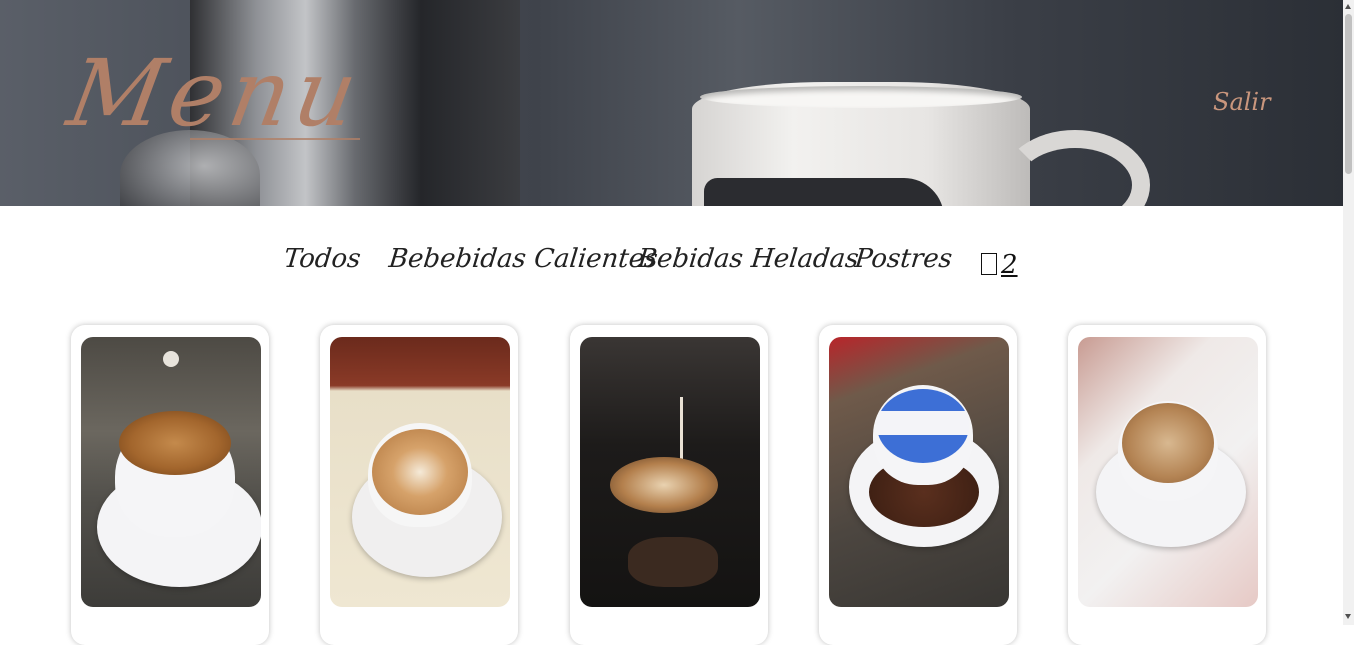 This screenshot has width=1354, height=645. What do you see at coordinates (1348, 312) in the screenshot?
I see `page-scrollbar` at bounding box center [1348, 312].